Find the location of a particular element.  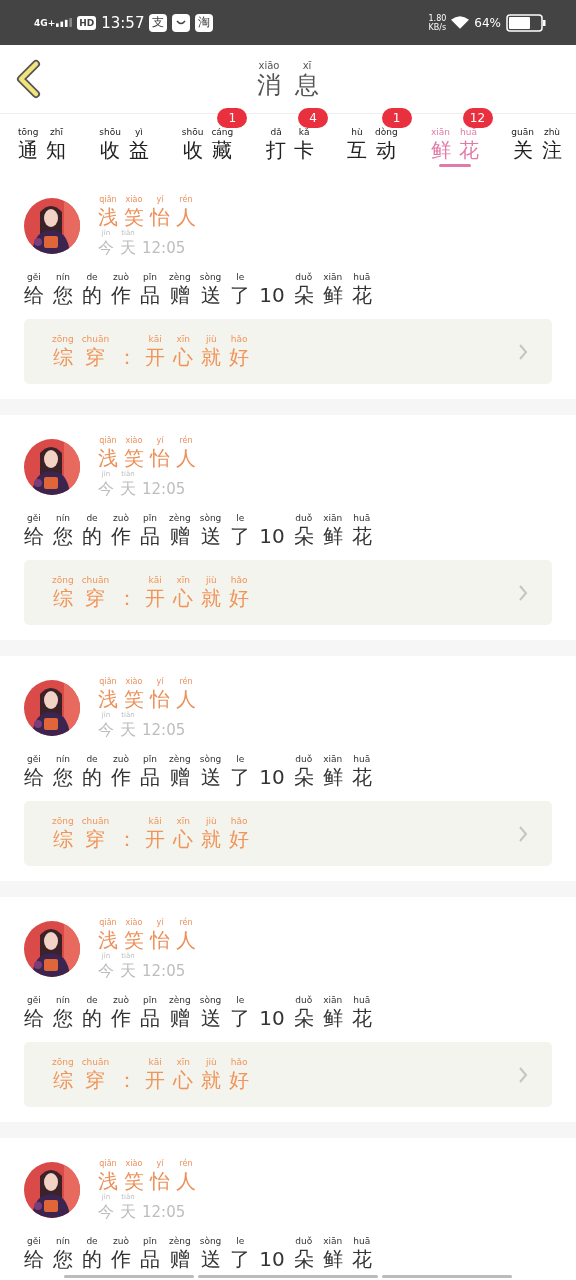

tab-indicator is located at coordinates (454, 165).